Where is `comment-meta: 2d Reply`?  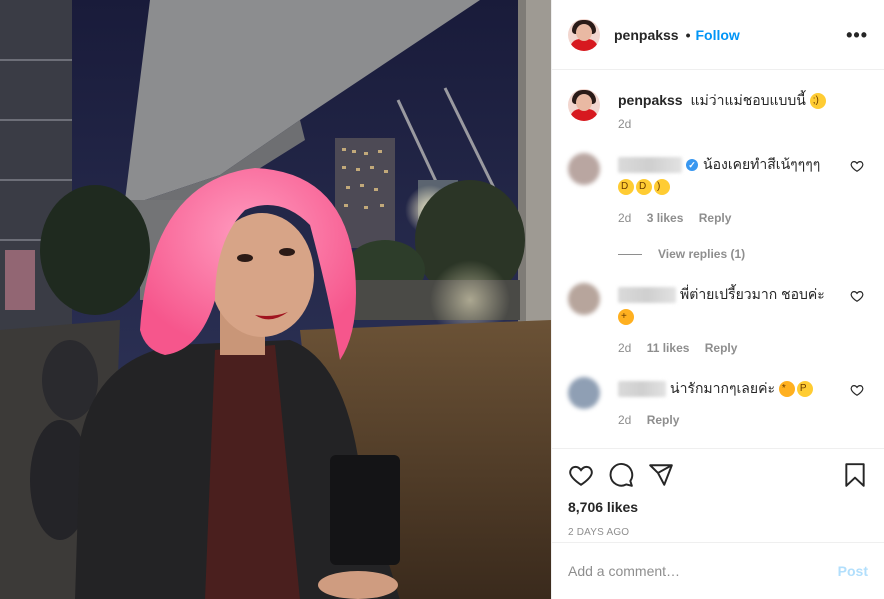
comment-meta: 2d Reply is located at coordinates (728, 420).